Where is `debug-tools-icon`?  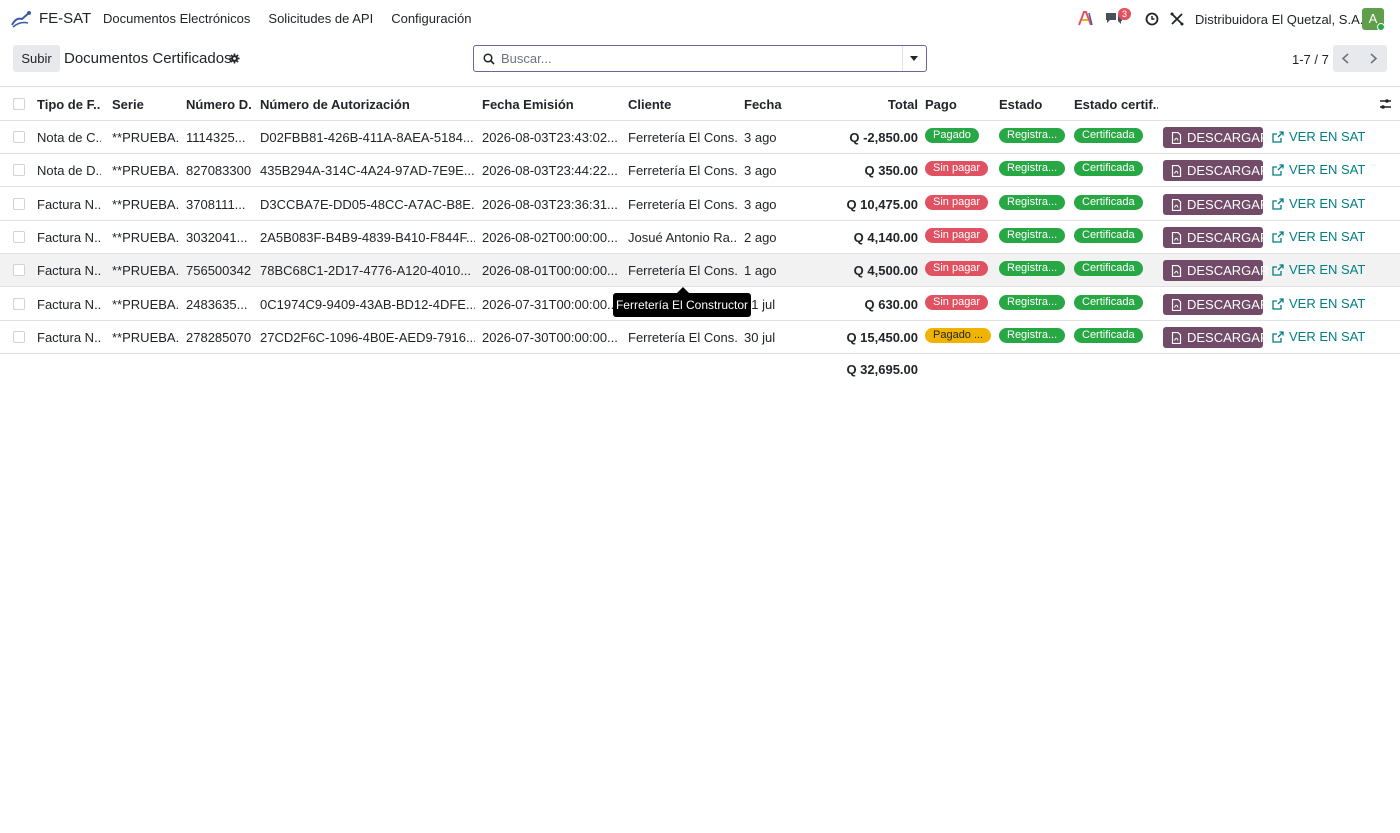
debug-tools-icon is located at coordinates (1177, 19).